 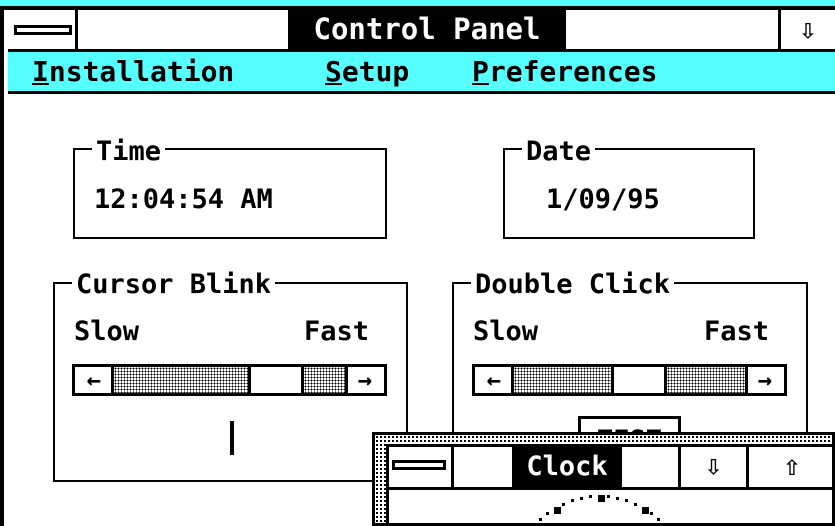 I want to click on menu-installation-mnemonic: I, so click(x=40, y=71).